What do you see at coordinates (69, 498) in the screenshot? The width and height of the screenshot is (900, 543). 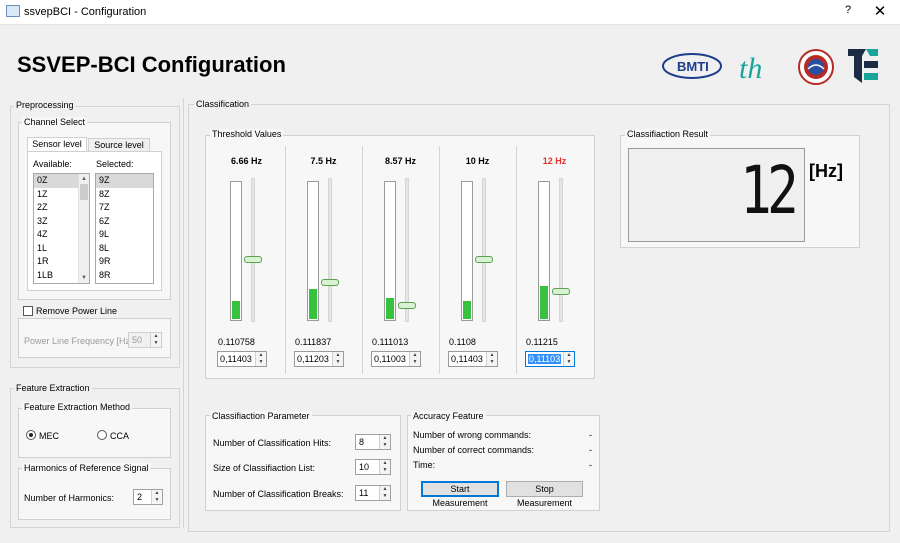 I see `number-of-harmonics-label: Number of Harmonics:` at bounding box center [69, 498].